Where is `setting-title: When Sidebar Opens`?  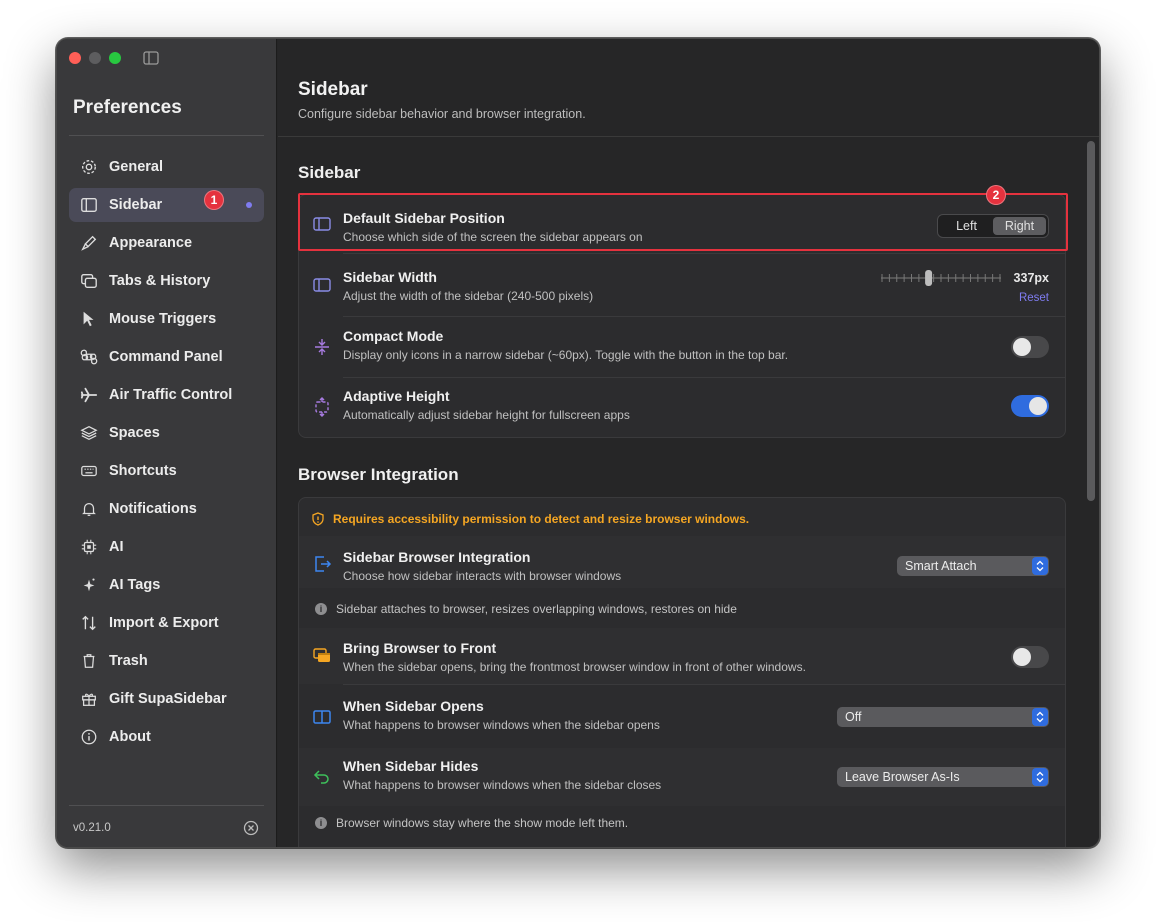
setting-title: When Sidebar Opens is located at coordinates (413, 706).